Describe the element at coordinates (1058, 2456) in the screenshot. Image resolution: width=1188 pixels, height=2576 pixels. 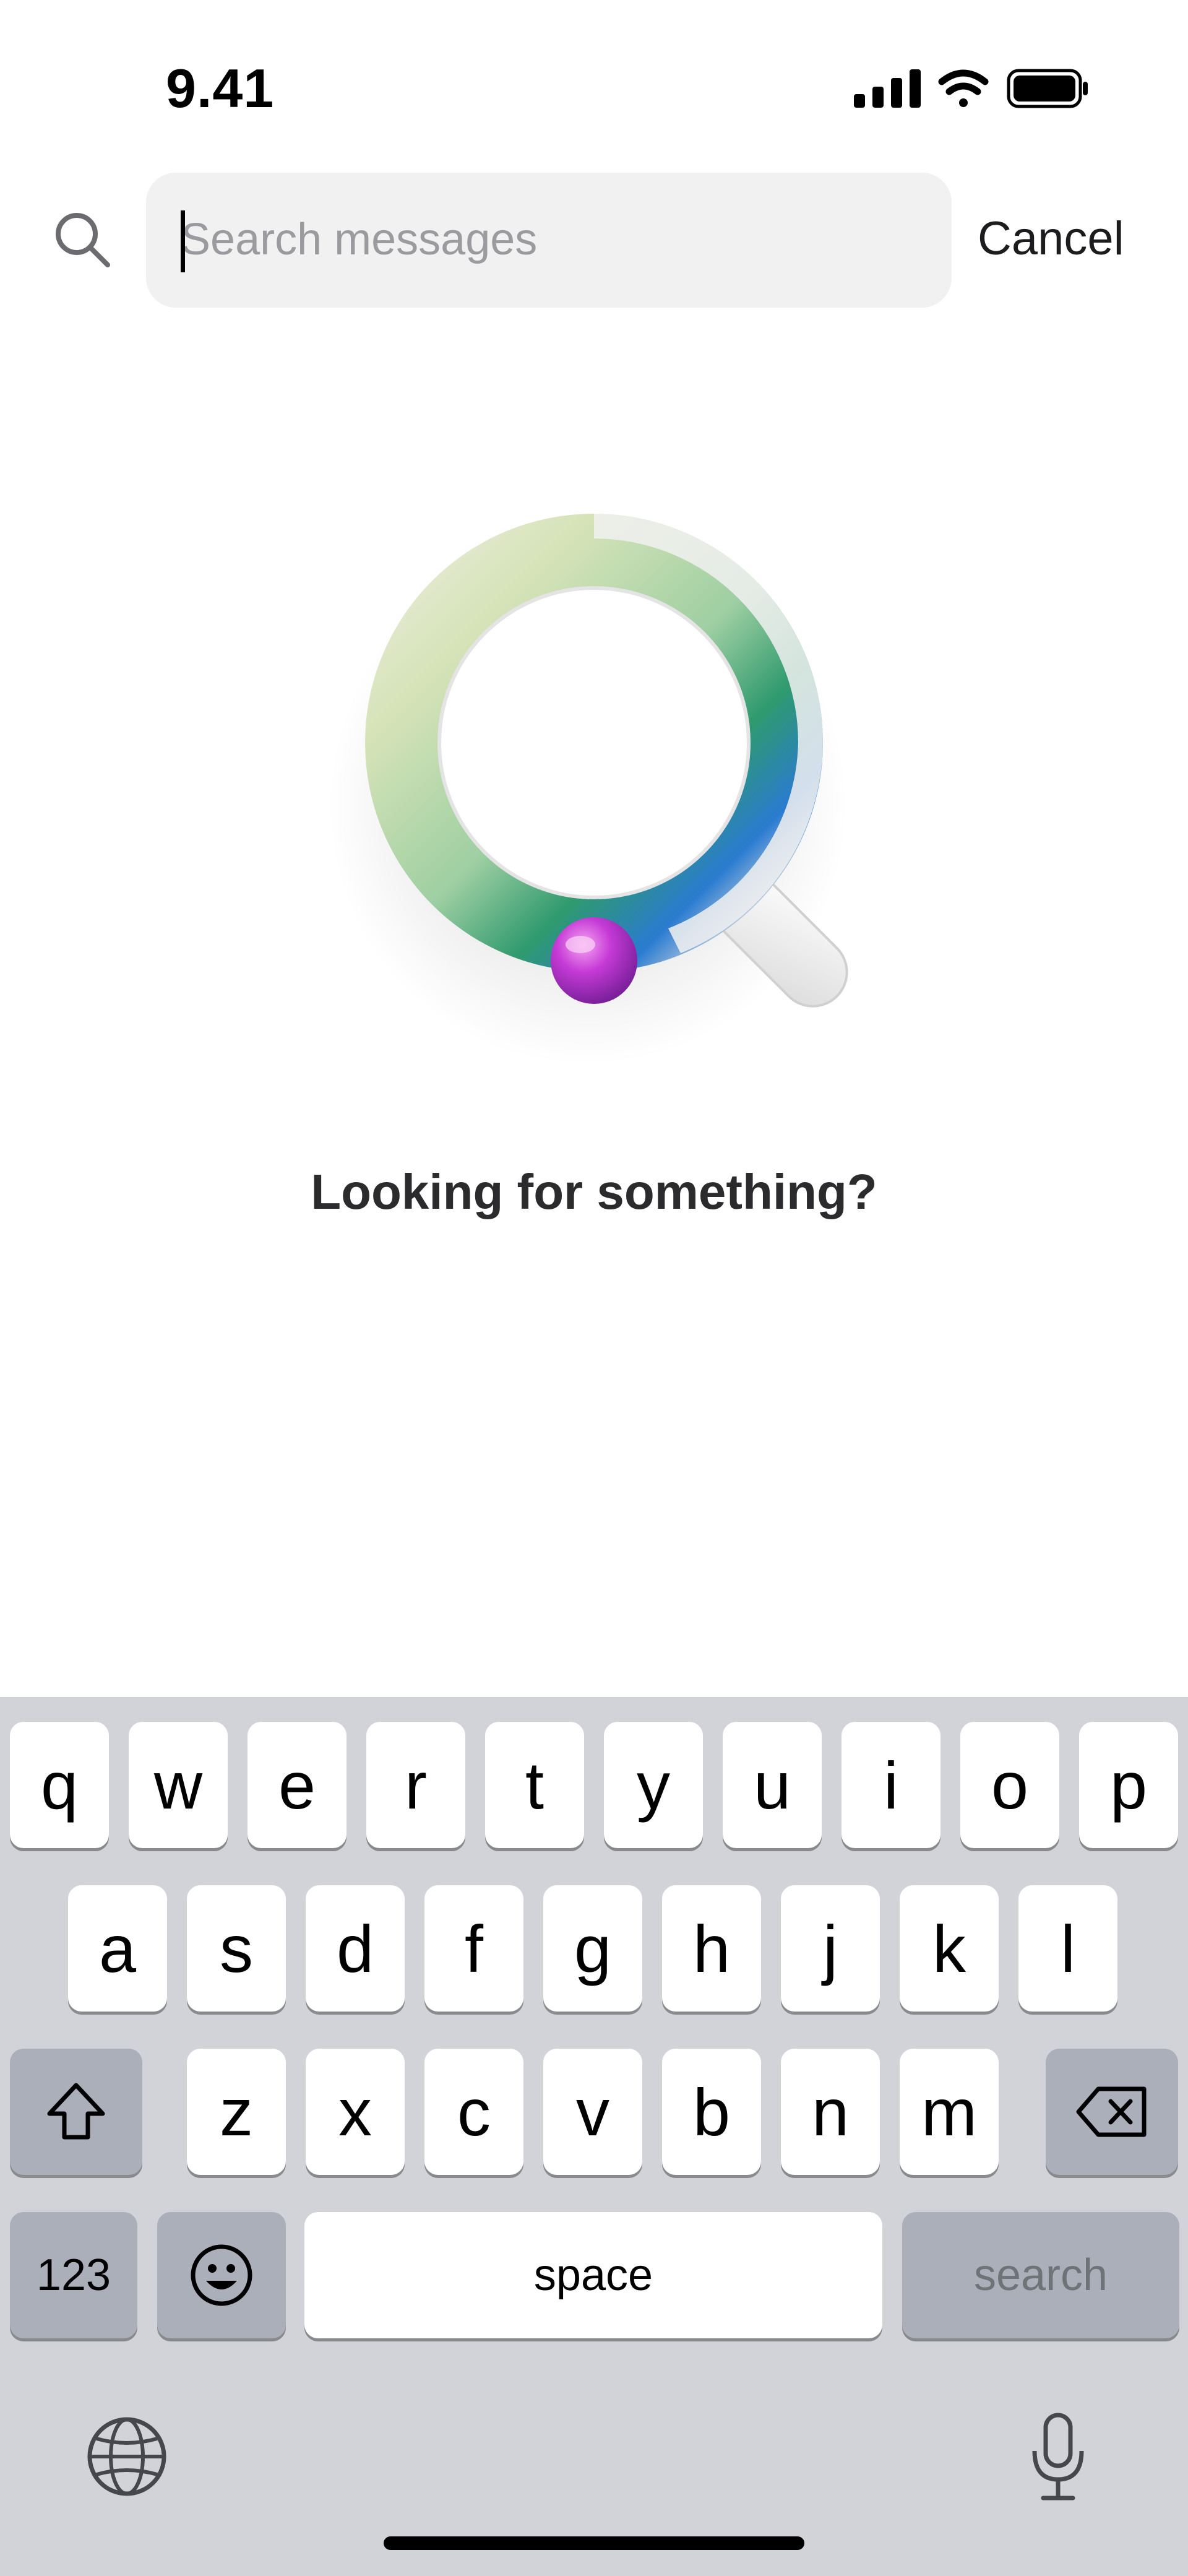
I see `microphone-icon` at that location.